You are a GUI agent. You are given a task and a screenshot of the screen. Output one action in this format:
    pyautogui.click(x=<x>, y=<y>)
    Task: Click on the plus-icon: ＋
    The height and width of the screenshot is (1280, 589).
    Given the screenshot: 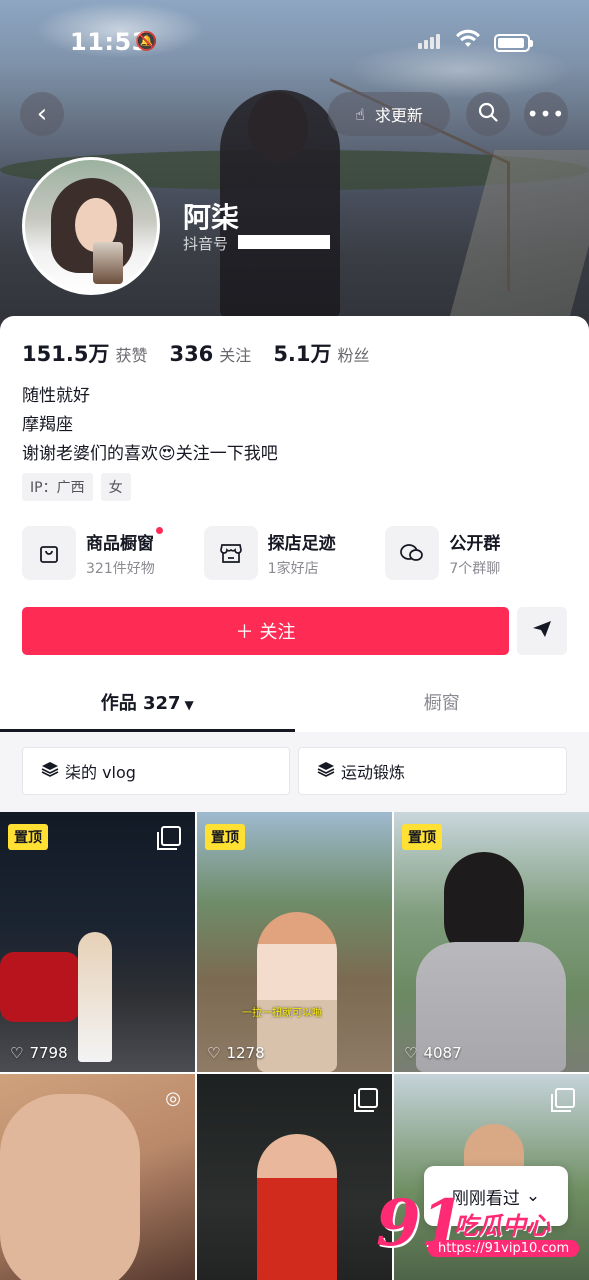 What is the action you would take?
    pyautogui.click(x=244, y=632)
    